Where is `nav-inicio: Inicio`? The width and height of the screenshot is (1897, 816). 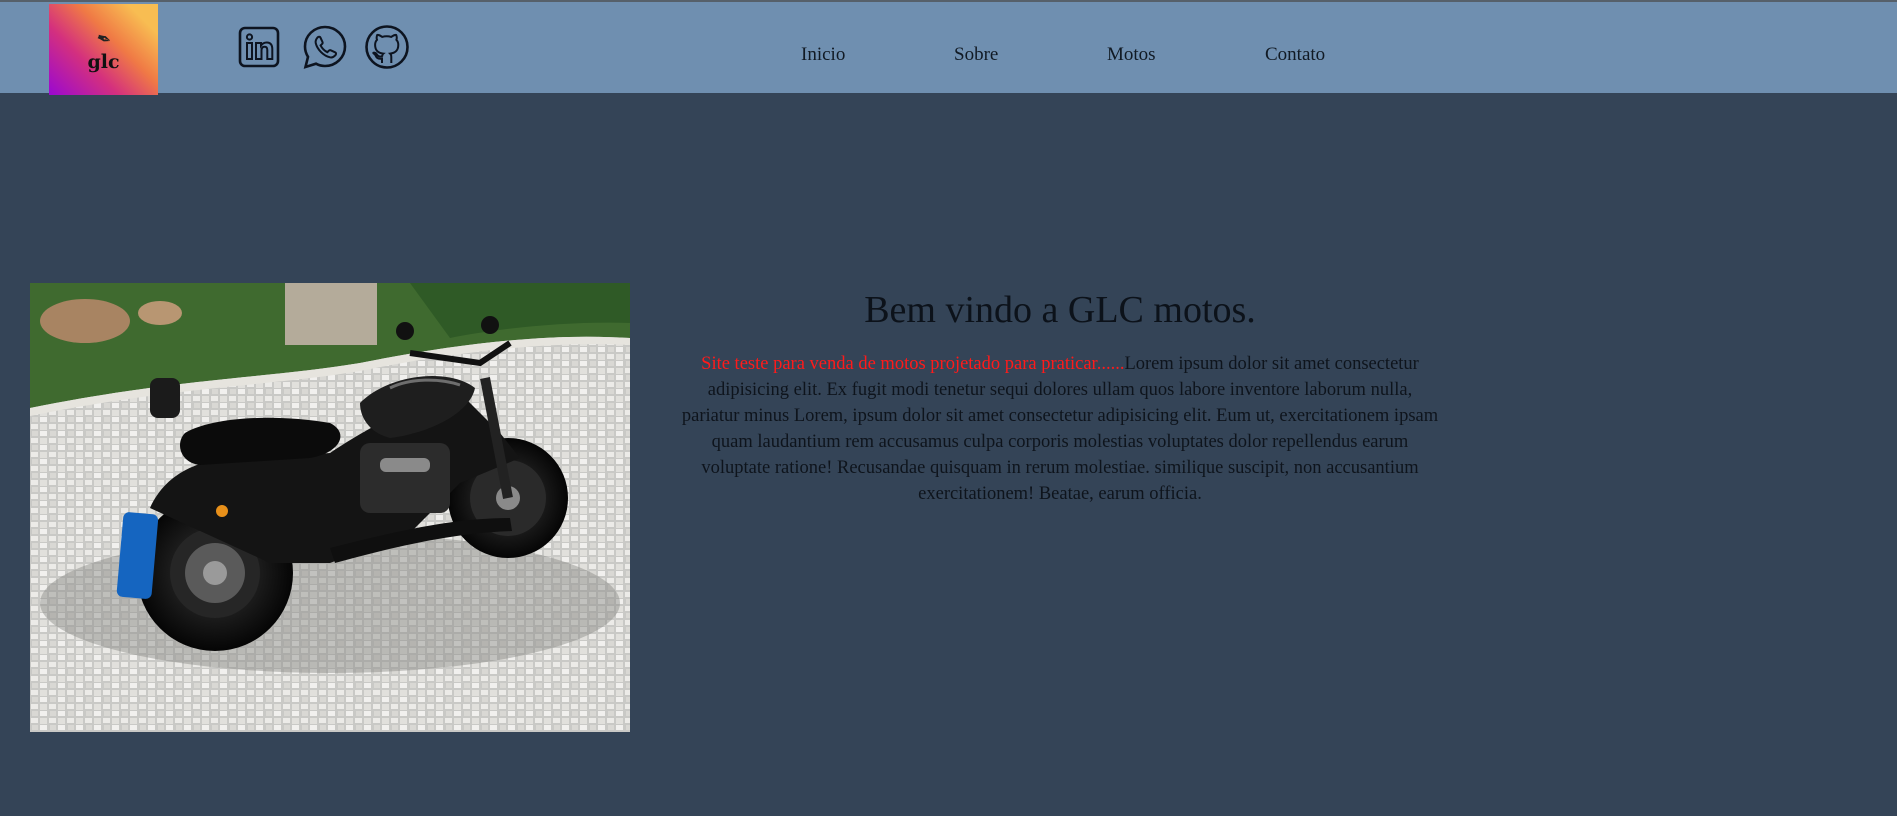
nav-inicio: Inicio is located at coordinates (823, 55).